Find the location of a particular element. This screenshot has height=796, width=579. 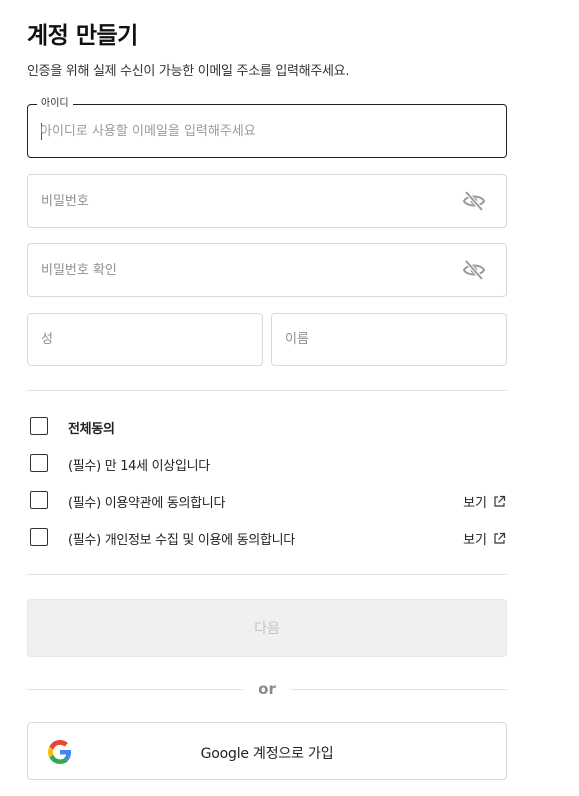

page-subtitle: 인증을 위해 실제 수신이 가능한 이메일 주소를 입력해주세요. is located at coordinates (188, 71).